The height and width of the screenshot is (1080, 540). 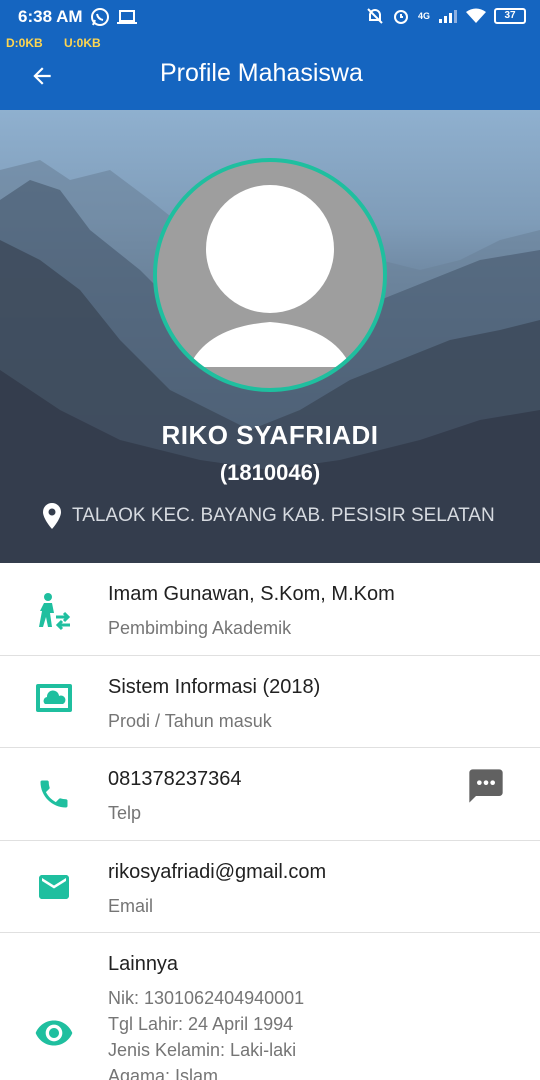 I want to click on arrow-back-icon, so click(x=42, y=76).